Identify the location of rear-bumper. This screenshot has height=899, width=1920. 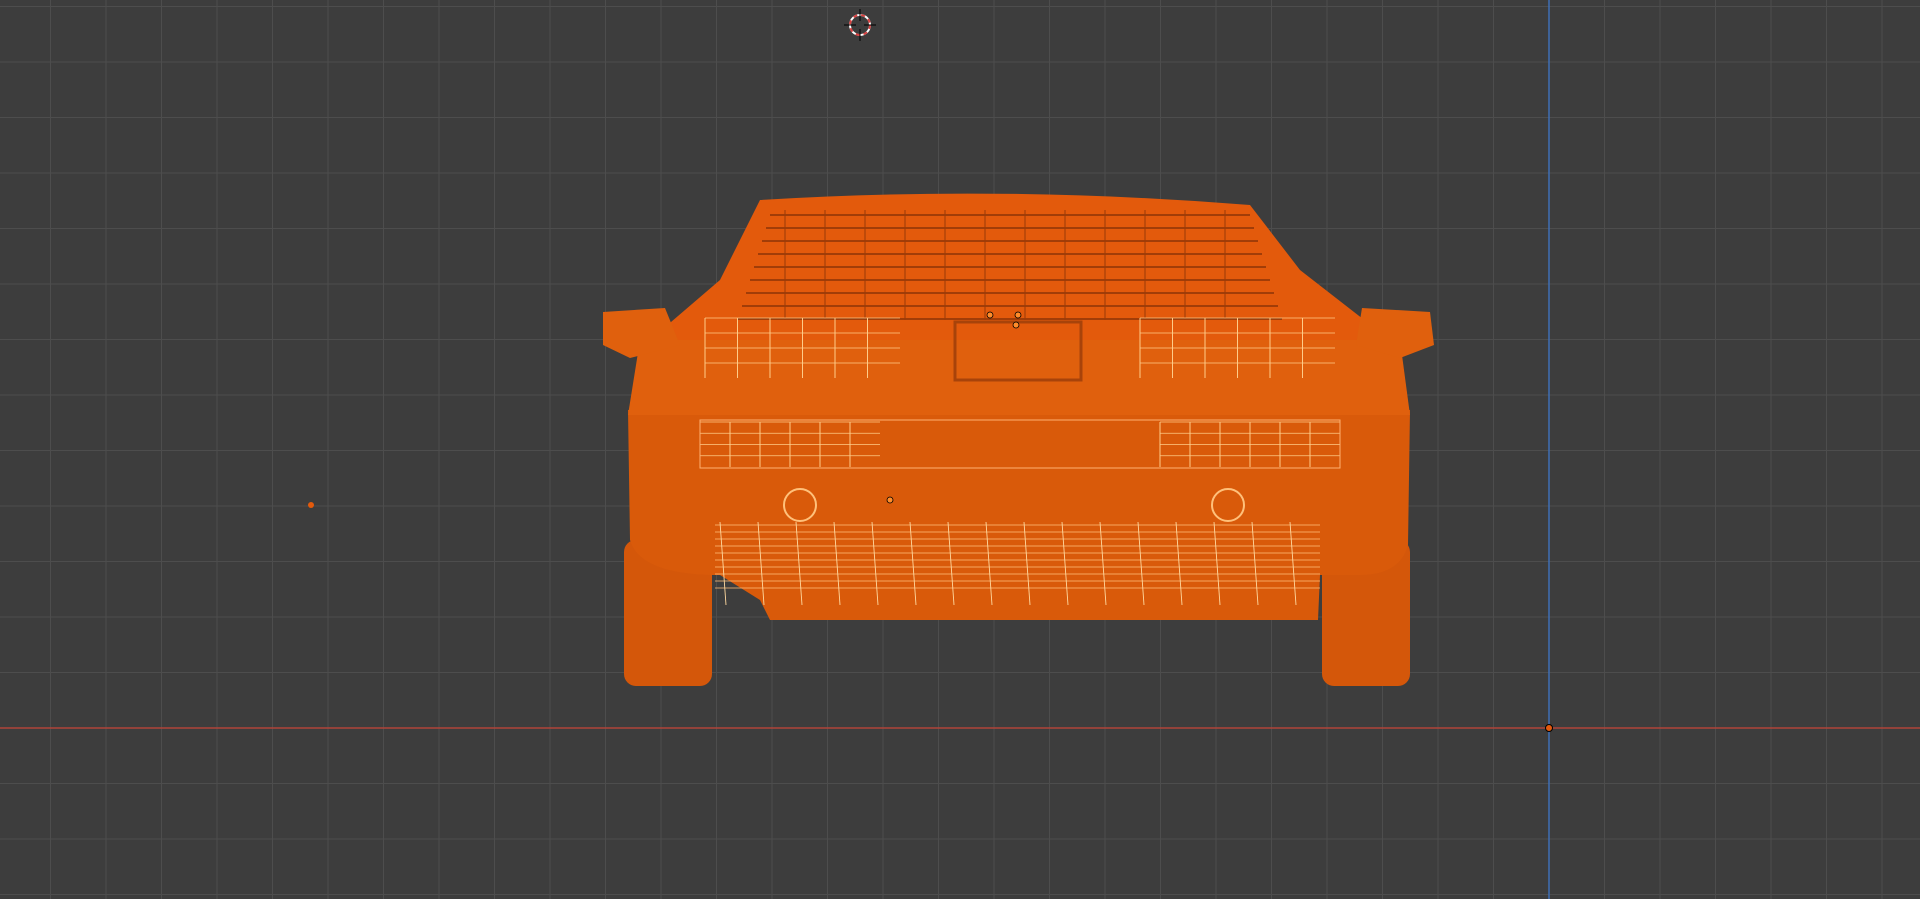
(1019, 515).